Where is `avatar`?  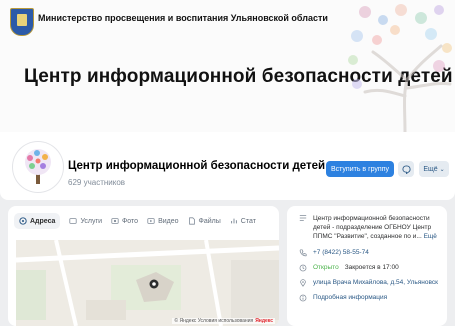 avatar is located at coordinates (38, 167).